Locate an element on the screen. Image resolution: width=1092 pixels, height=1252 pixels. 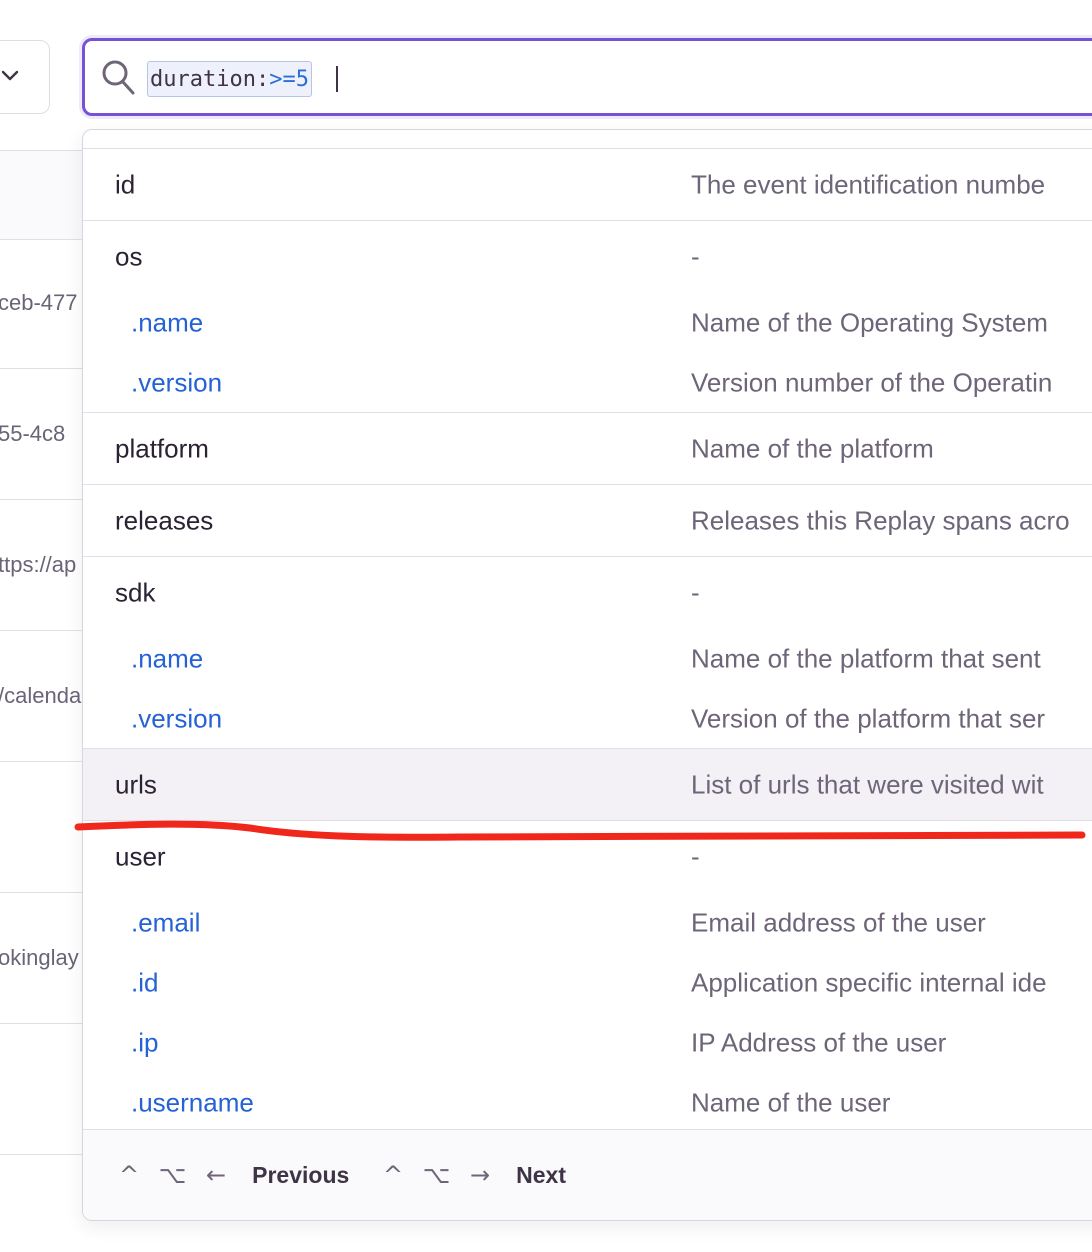
search-icon is located at coordinates (118, 77).